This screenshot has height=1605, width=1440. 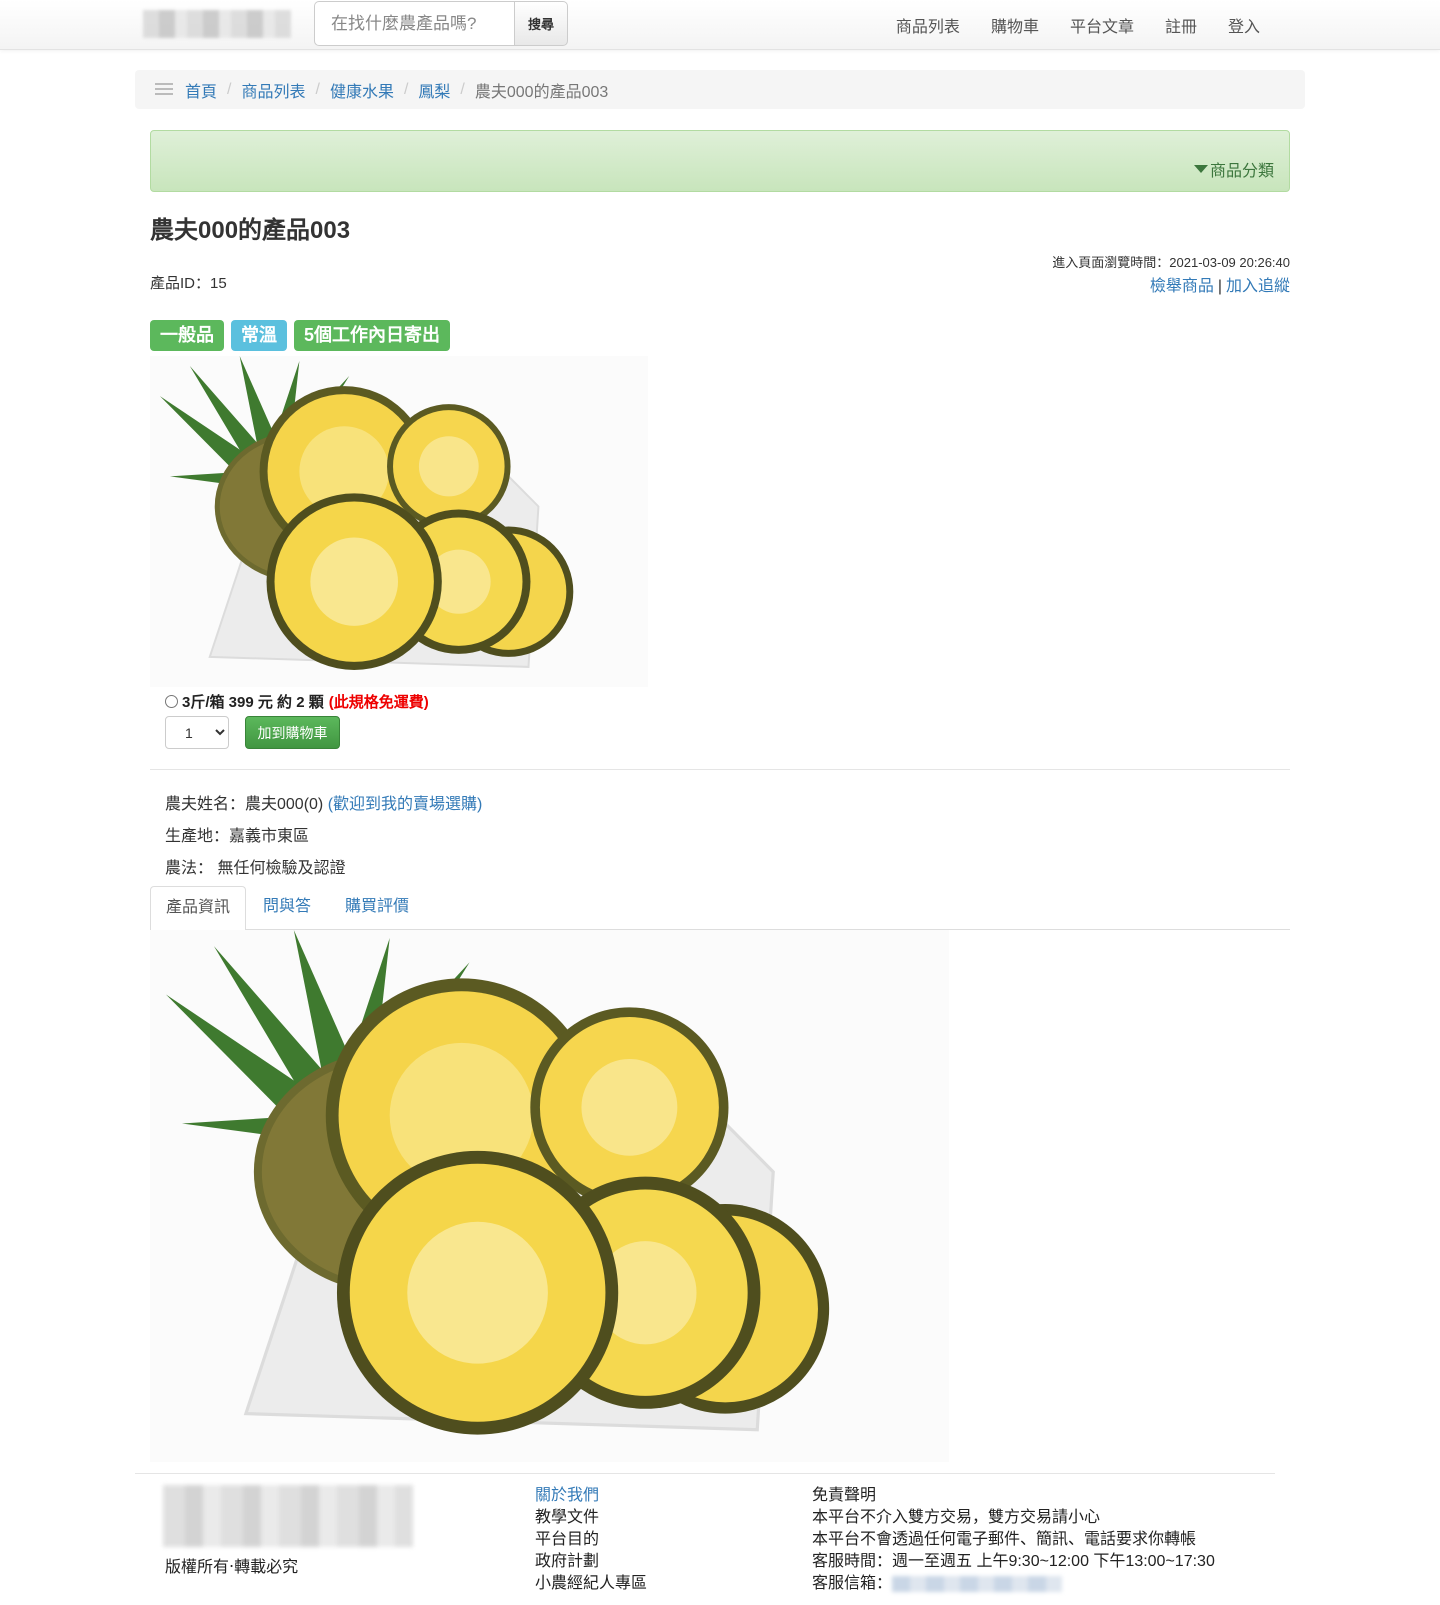 I want to click on tab-product-info: 產品資訊, so click(x=198, y=908).